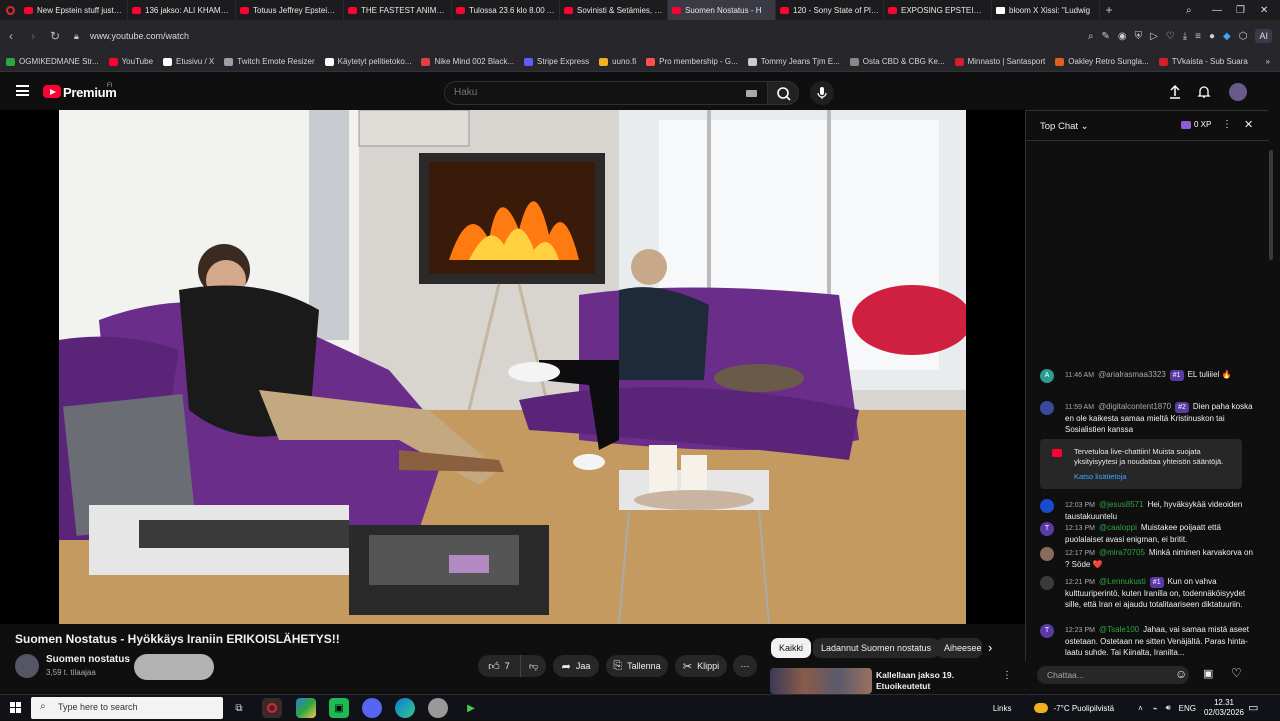 Image resolution: width=1280 pixels, height=721 pixels. I want to click on browser-tab: Totuus Jeffrey Epsteinin I, so click(290, 10).